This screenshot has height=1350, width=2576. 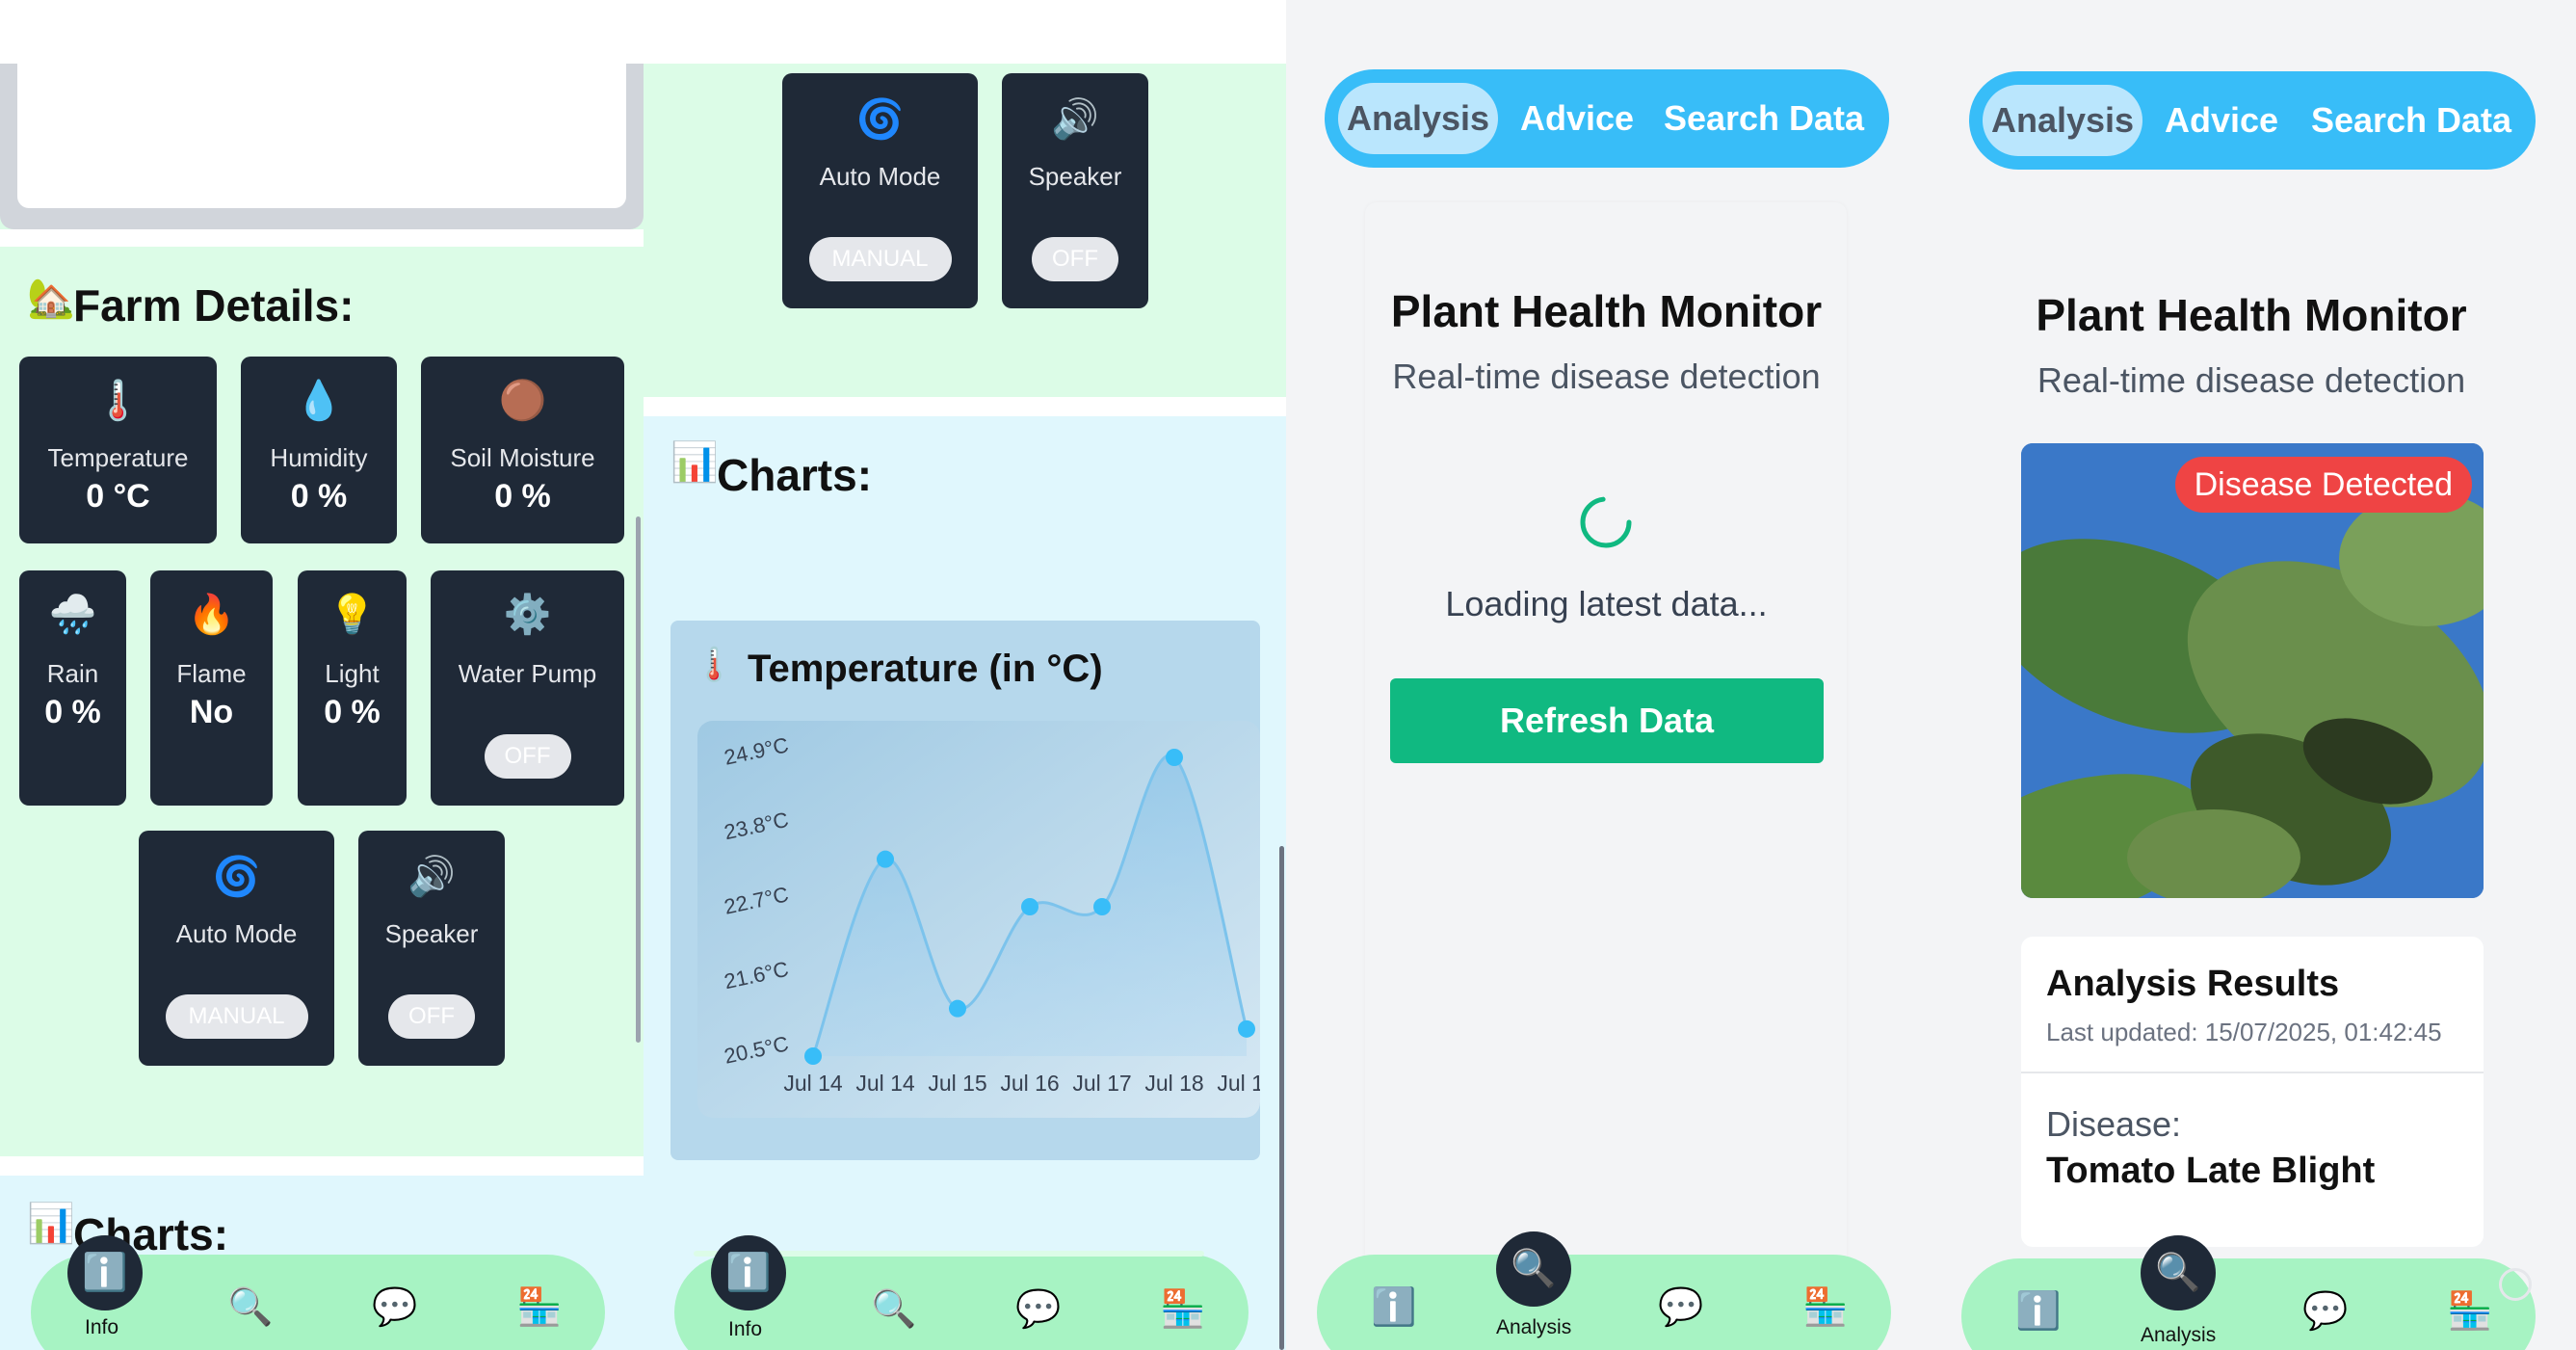 I want to click on floating-circle-button, so click(x=2515, y=1284).